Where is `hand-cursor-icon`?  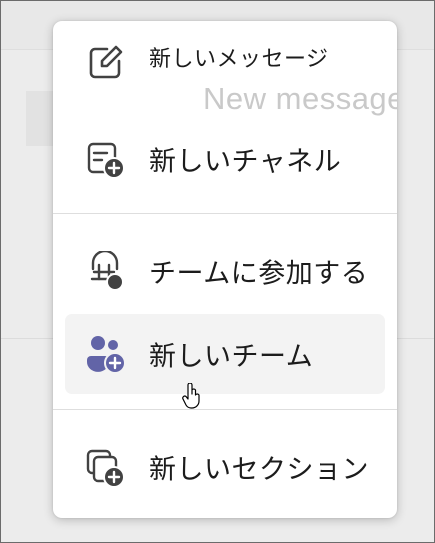 hand-cursor-icon is located at coordinates (192, 395).